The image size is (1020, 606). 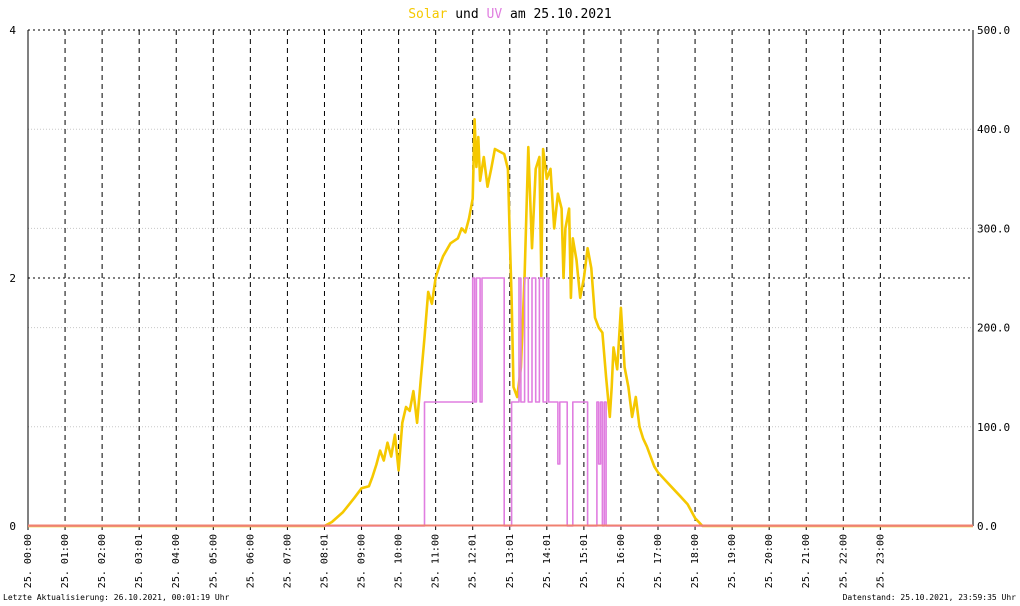 What do you see at coordinates (621, 561) in the screenshot?
I see `x-tick-label: 25. 16:00` at bounding box center [621, 561].